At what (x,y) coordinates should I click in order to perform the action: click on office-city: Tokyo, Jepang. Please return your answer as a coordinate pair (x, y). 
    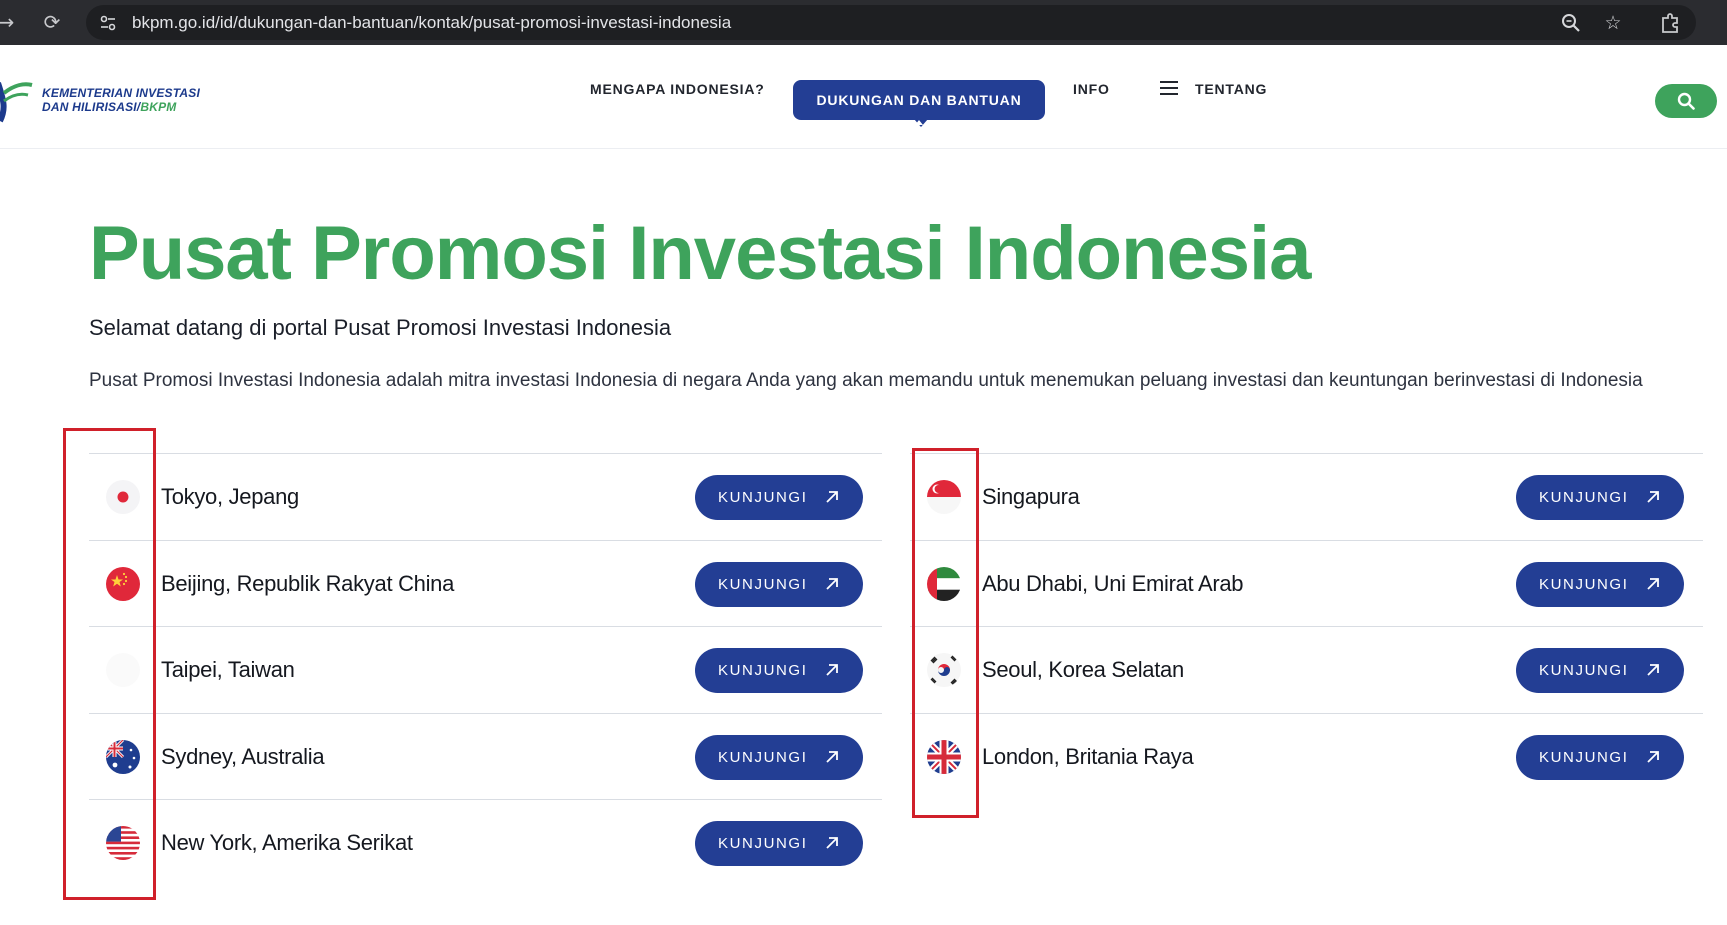
    Looking at the image, I should click on (230, 496).